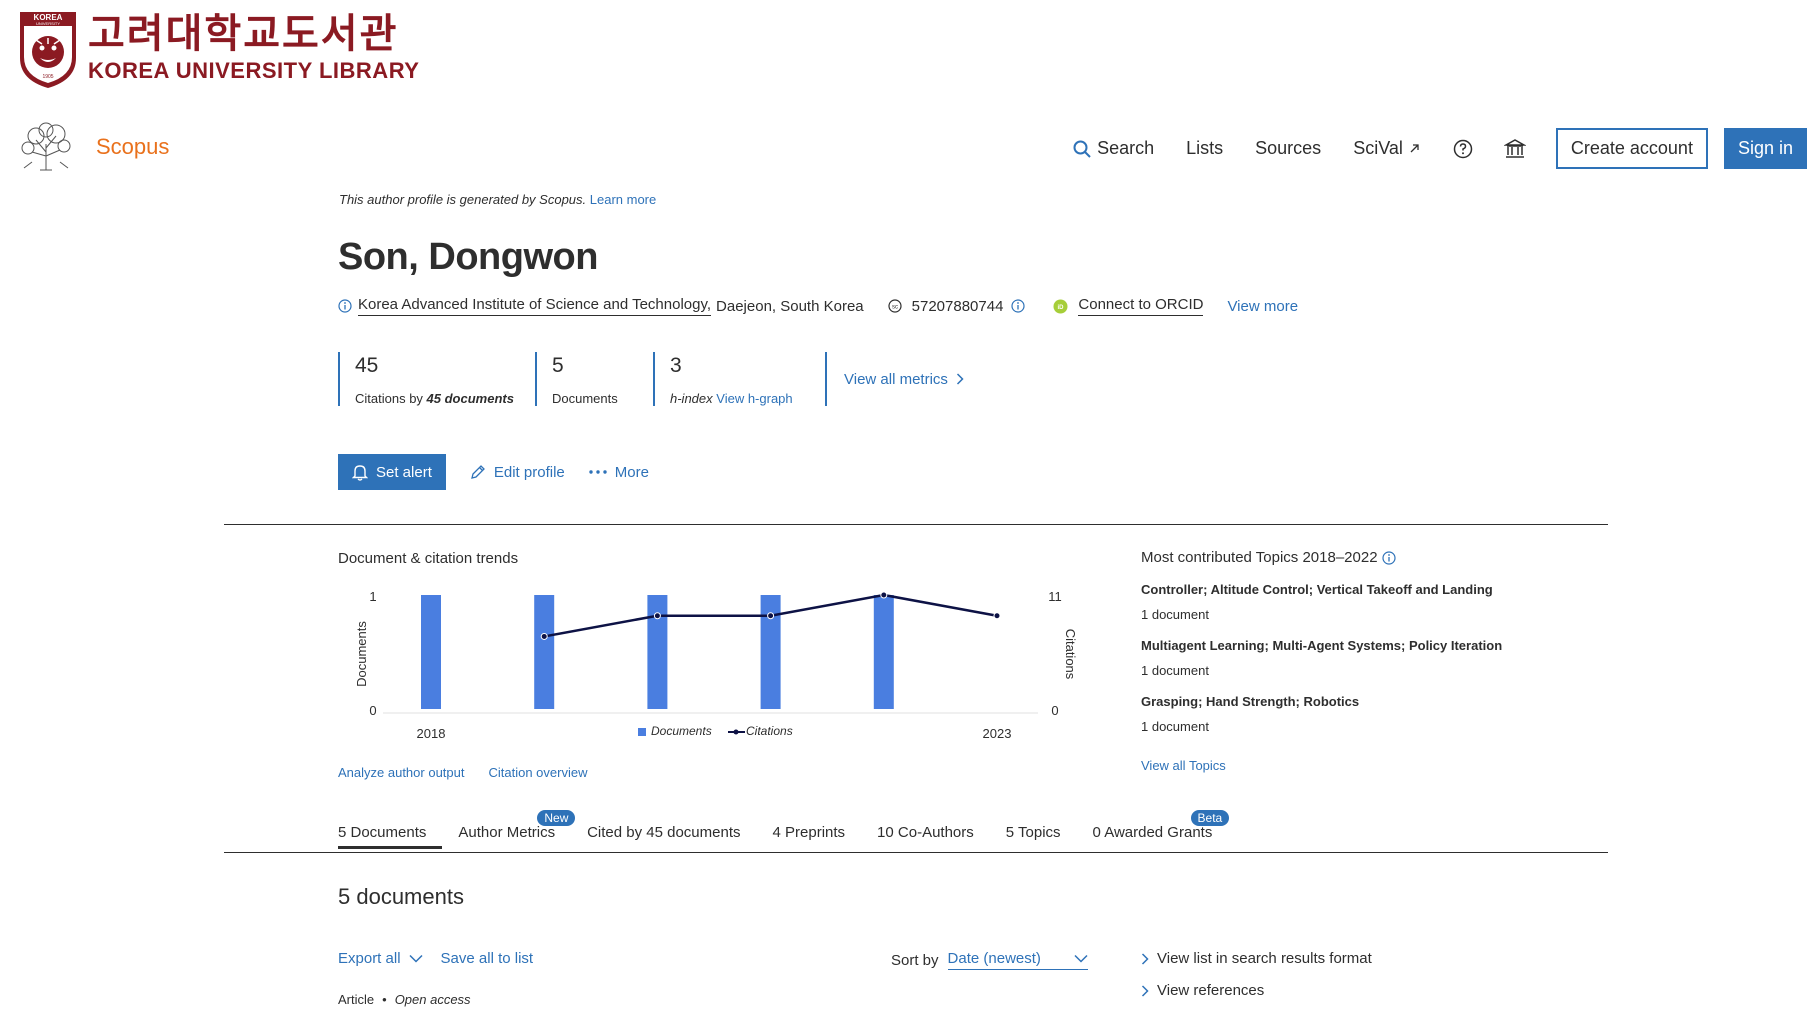  Describe the element at coordinates (623, 199) in the screenshot. I see `learn-more-link: Learn more` at that location.